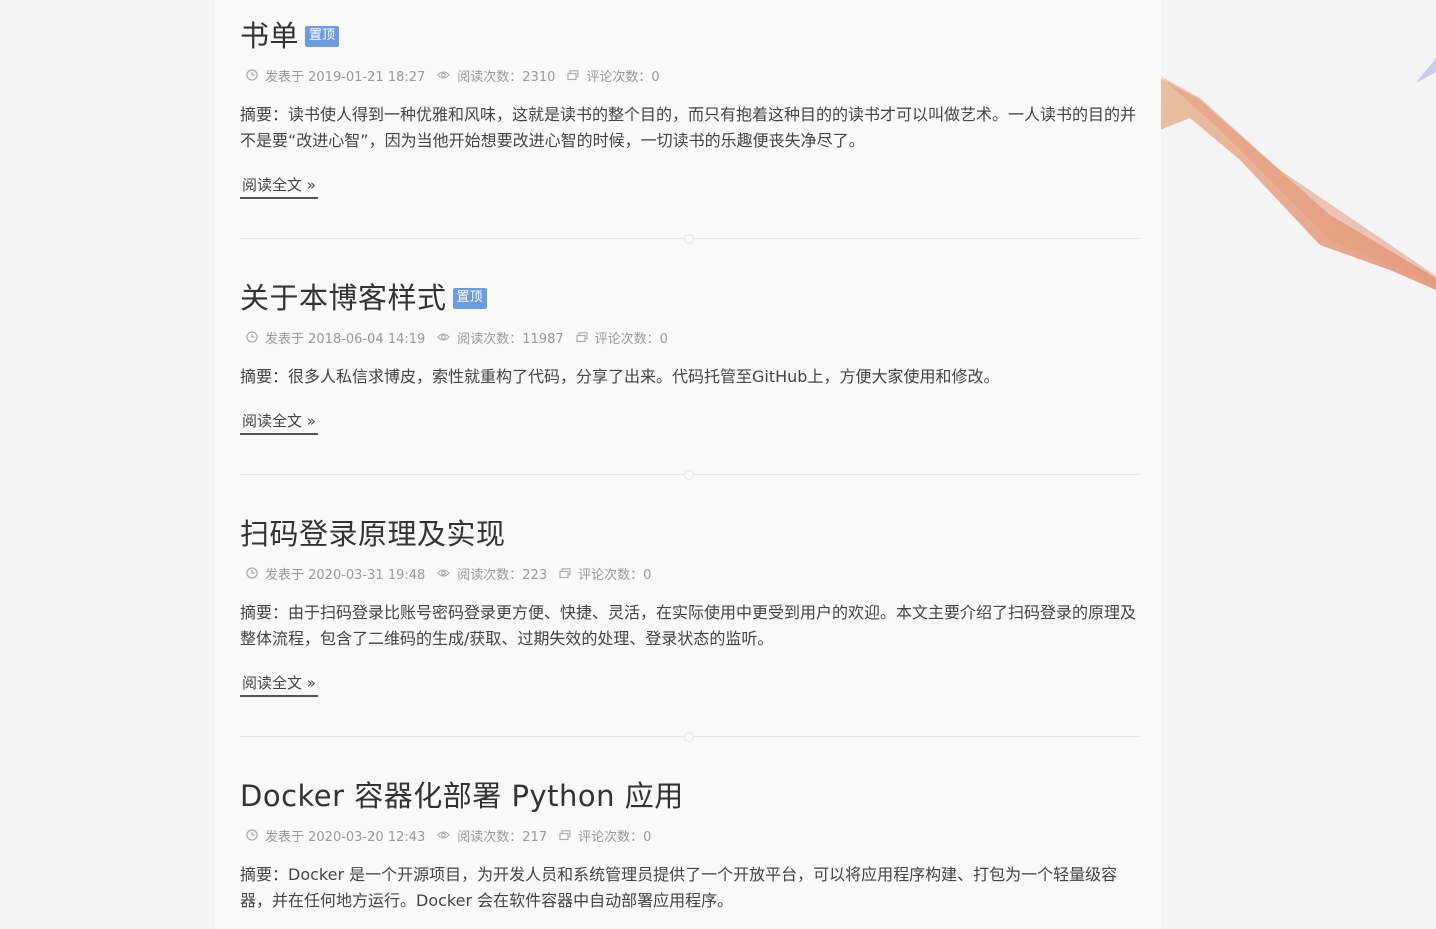  What do you see at coordinates (462, 794) in the screenshot?
I see `post-title-link: Docker 容器化部署 Python 应用` at bounding box center [462, 794].